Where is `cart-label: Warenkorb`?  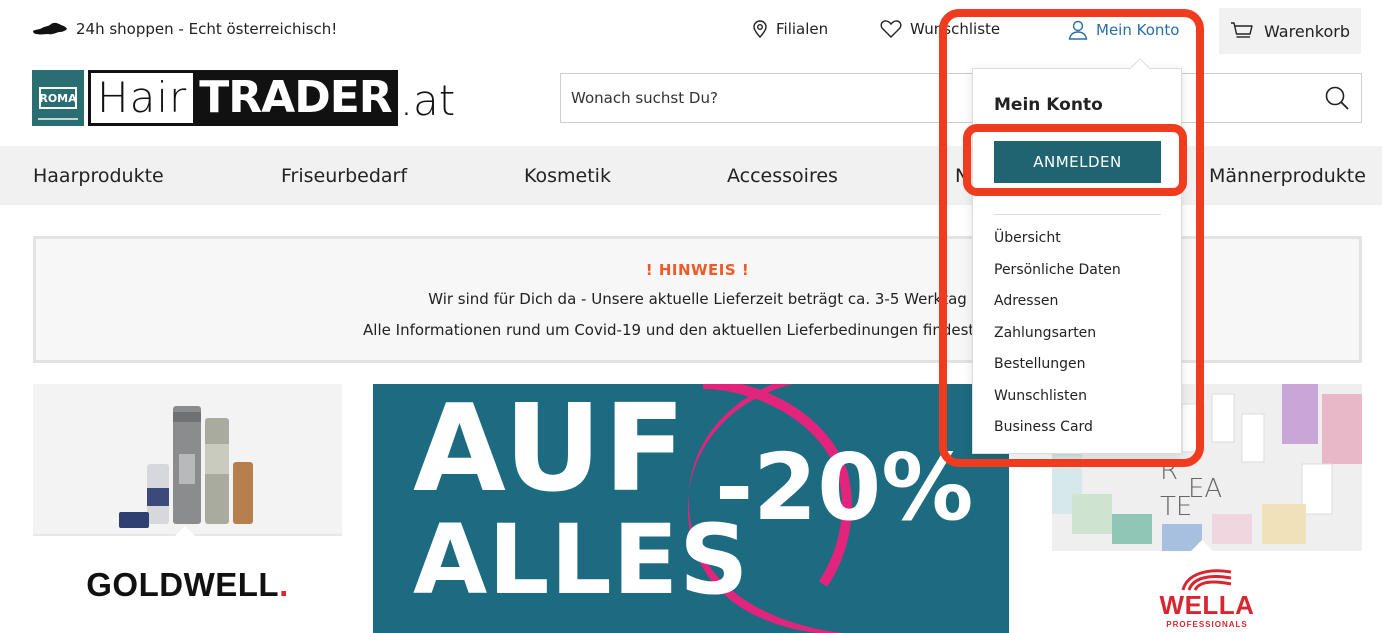
cart-label: Warenkorb is located at coordinates (1307, 31).